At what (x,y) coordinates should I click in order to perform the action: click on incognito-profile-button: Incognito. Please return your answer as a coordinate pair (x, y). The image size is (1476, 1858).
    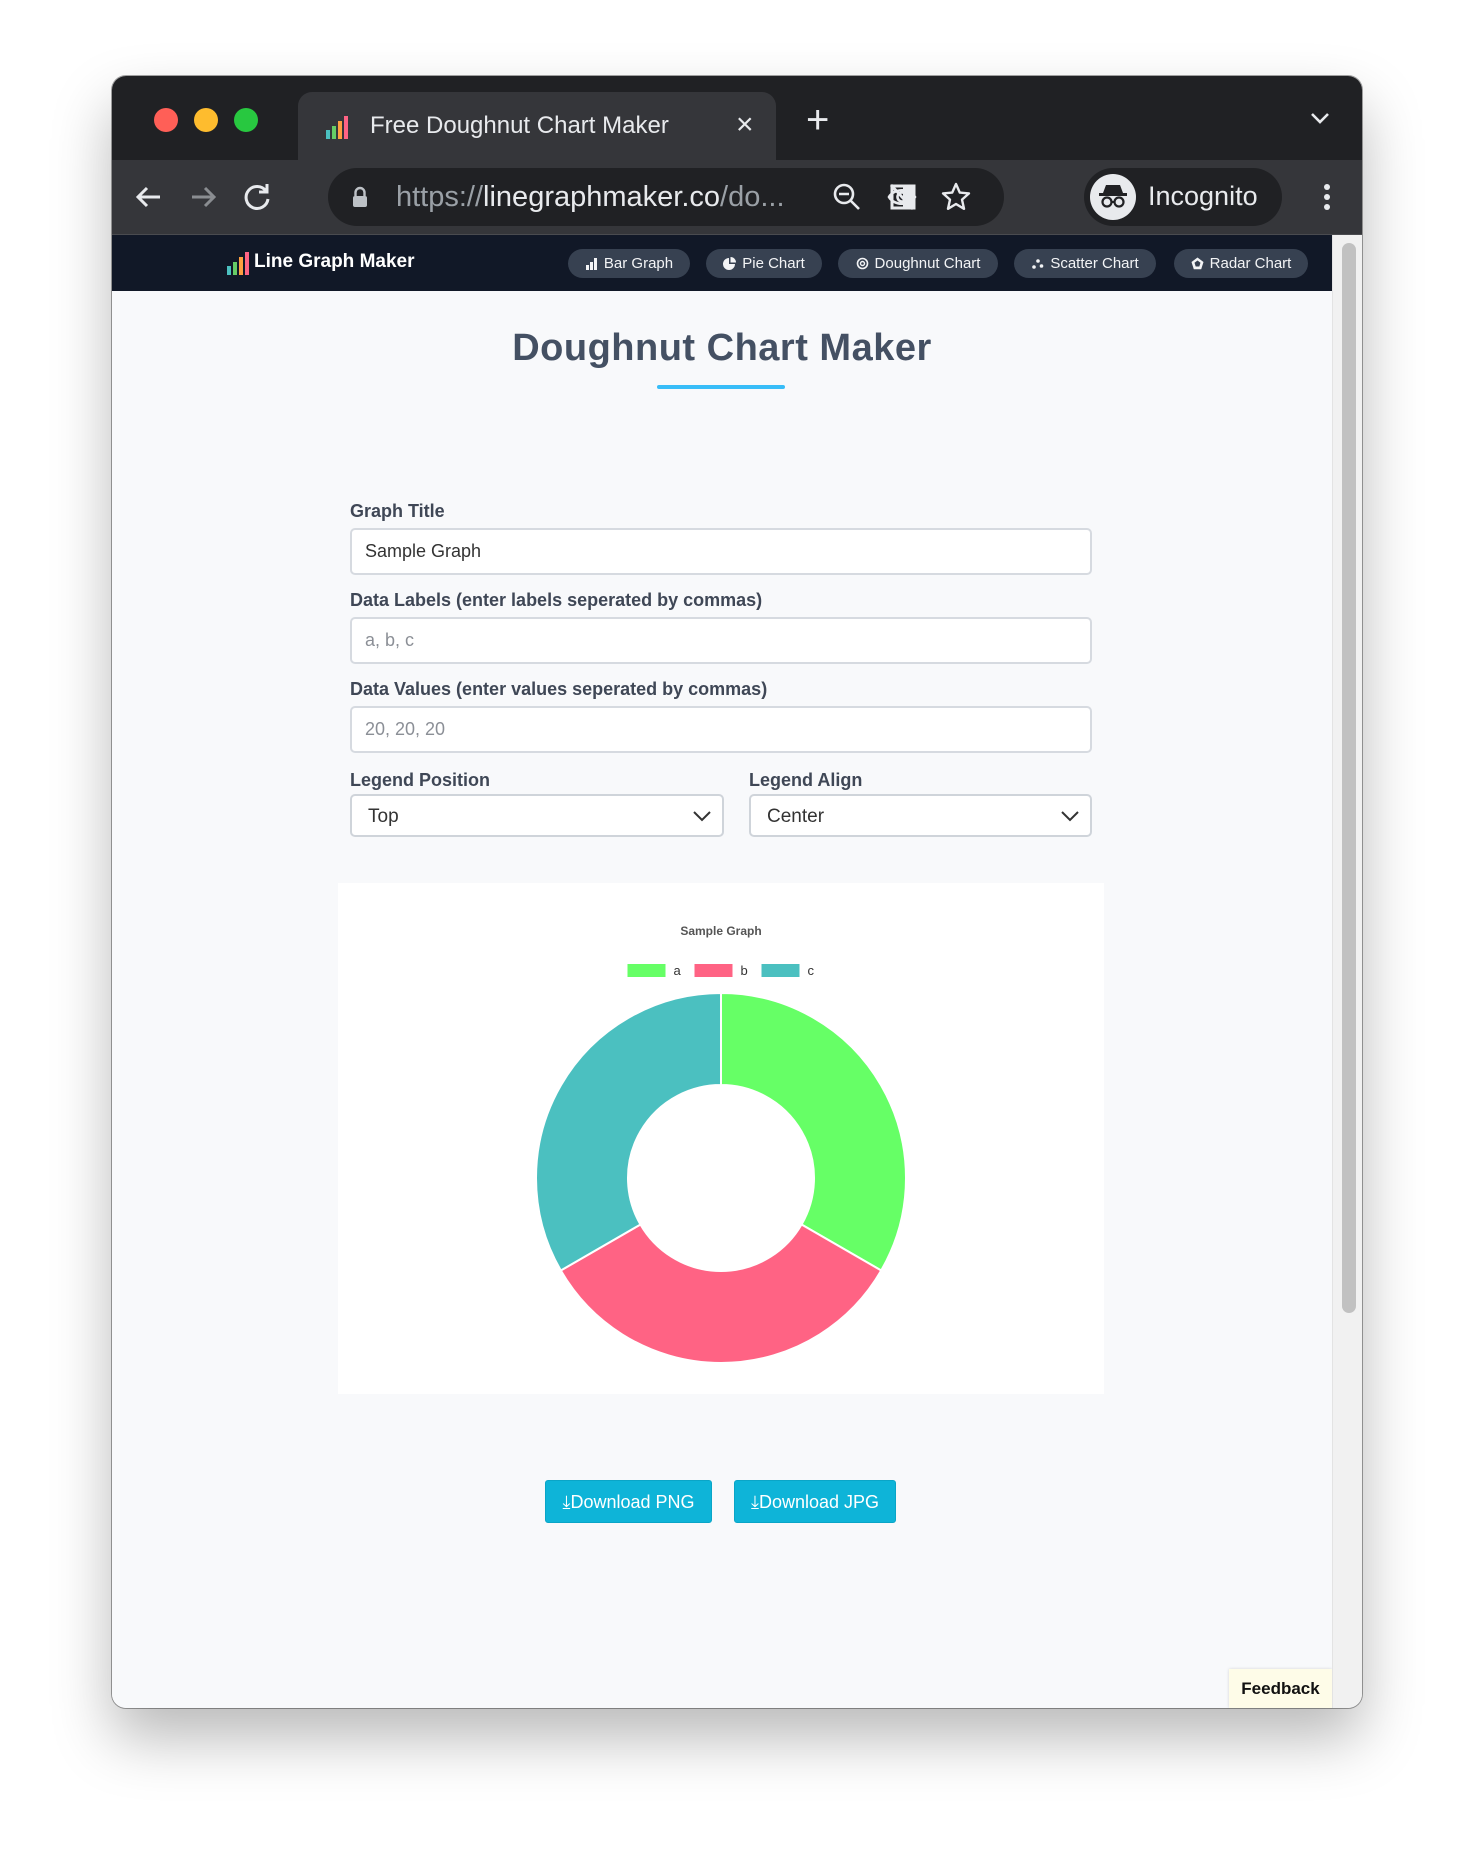
    Looking at the image, I should click on (1183, 197).